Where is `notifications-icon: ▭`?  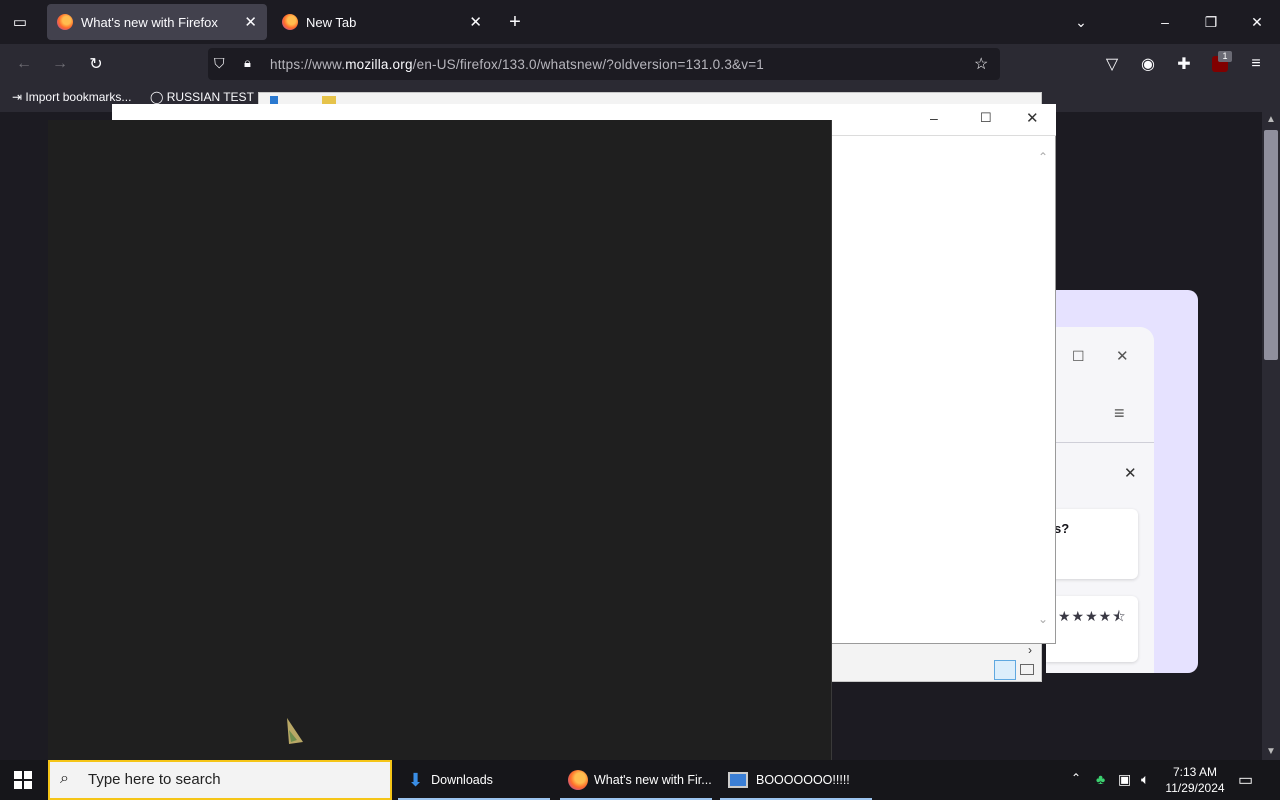
notifications-icon: ▭ is located at coordinates (1245, 780).